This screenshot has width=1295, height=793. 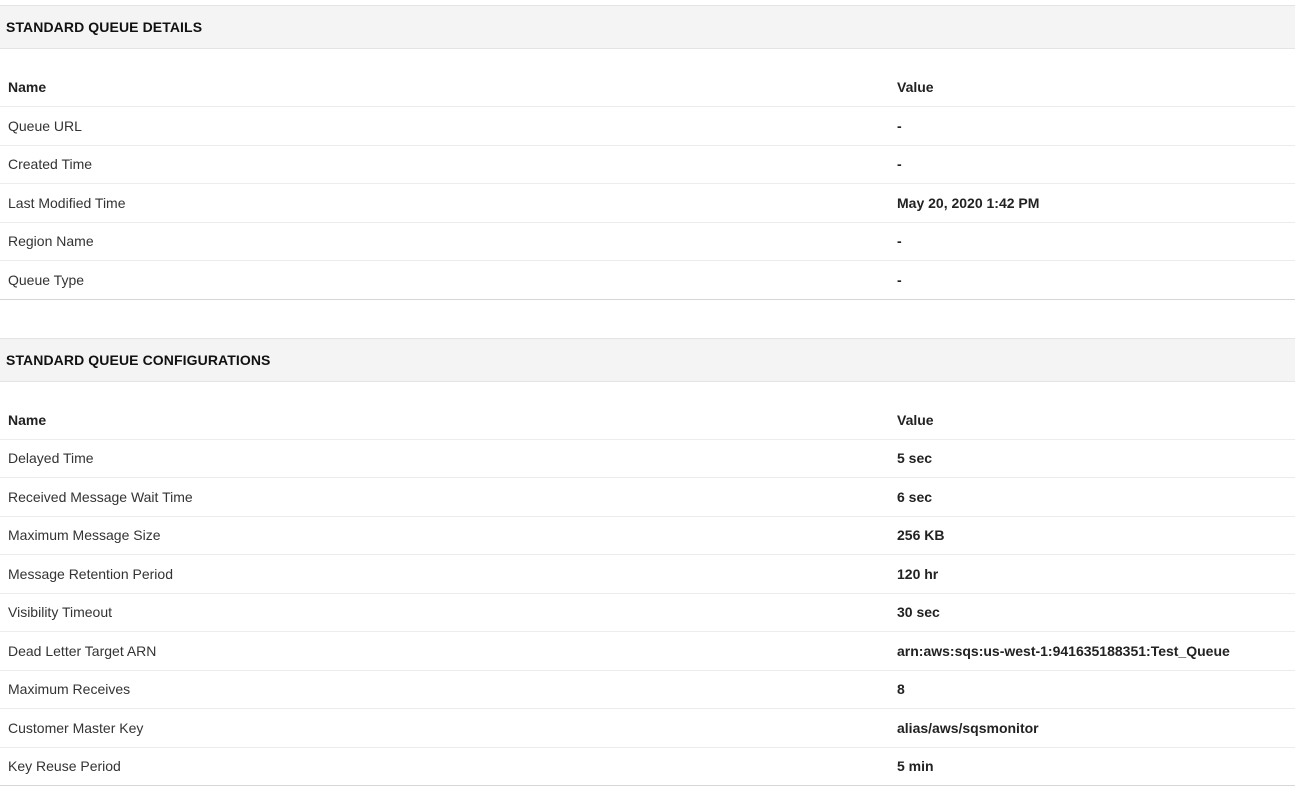 I want to click on row-name: Received Message Wait Time, so click(x=444, y=497).